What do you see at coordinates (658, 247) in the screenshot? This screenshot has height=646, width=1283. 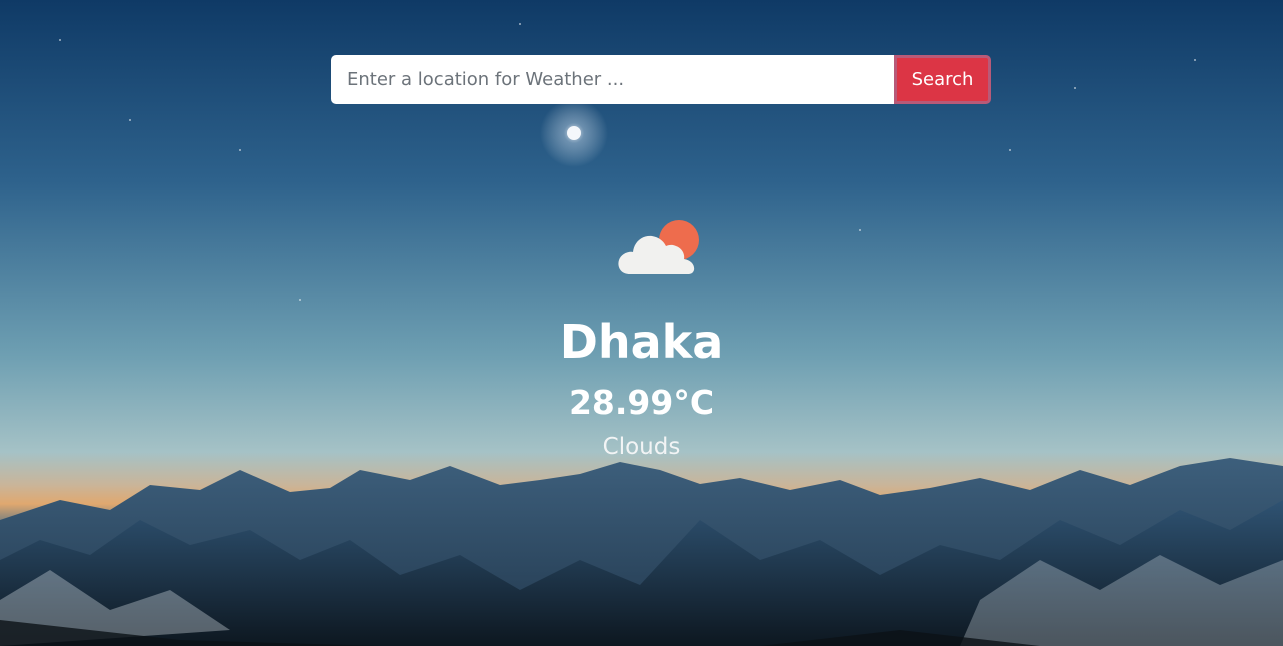 I see `cloud-sun-icon` at bounding box center [658, 247].